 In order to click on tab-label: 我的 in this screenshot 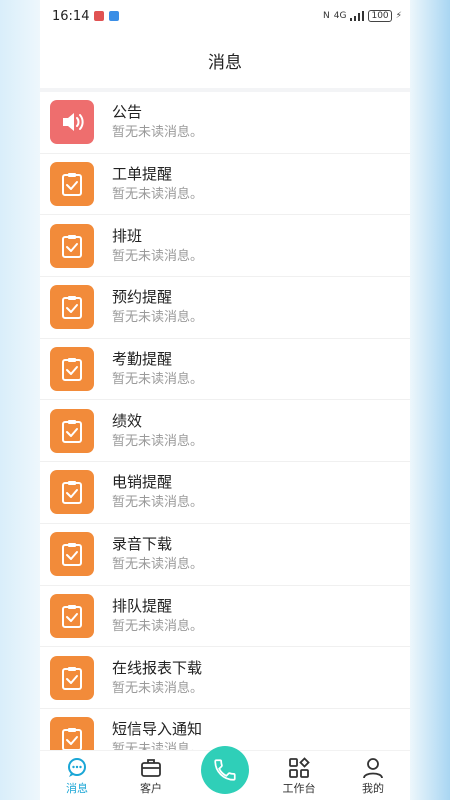, I will do `click(373, 788)`.